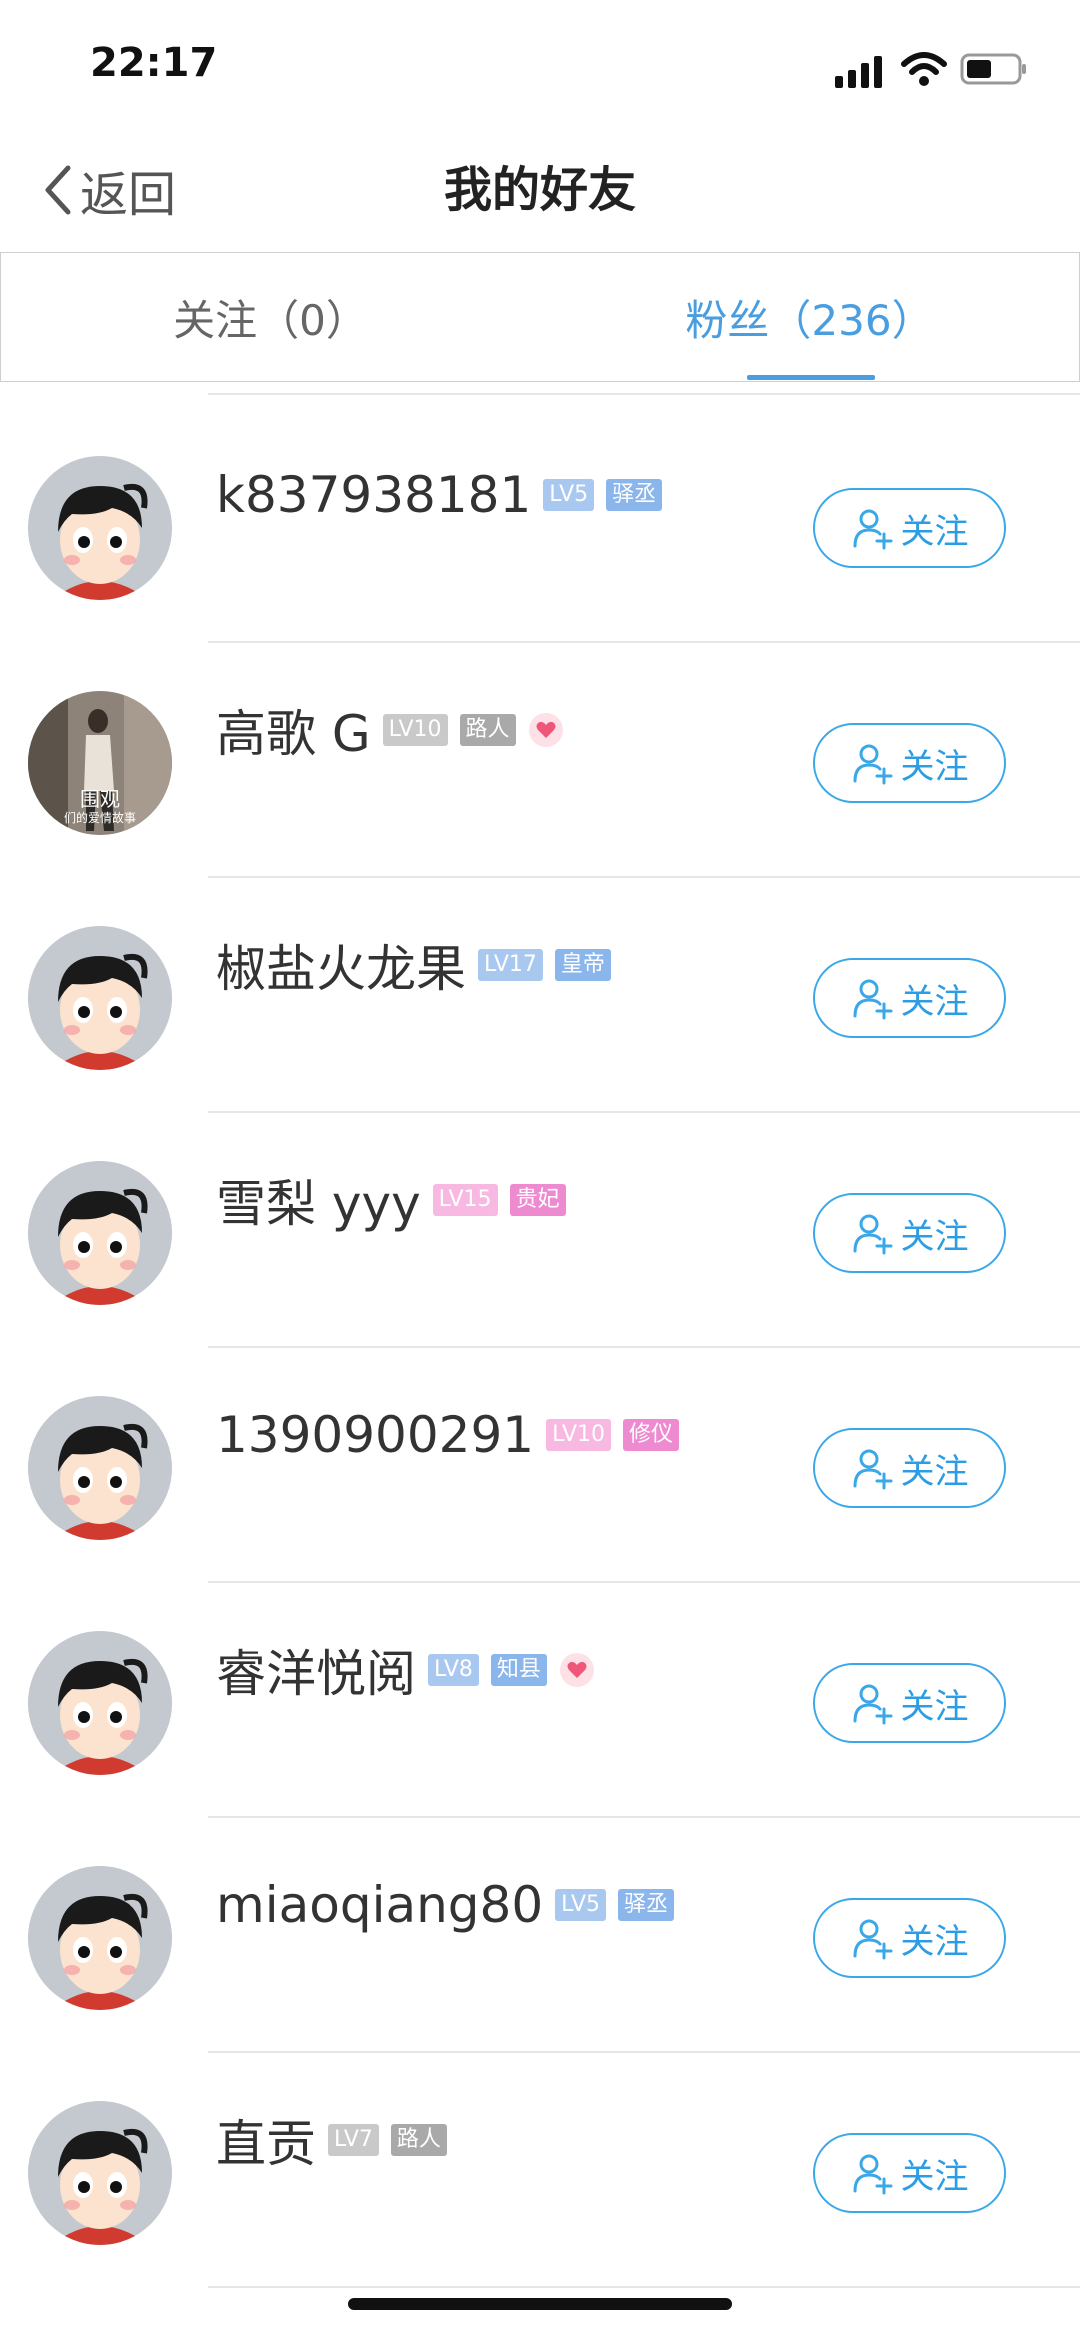  I want to click on page-title: 我的好友, so click(539, 190).